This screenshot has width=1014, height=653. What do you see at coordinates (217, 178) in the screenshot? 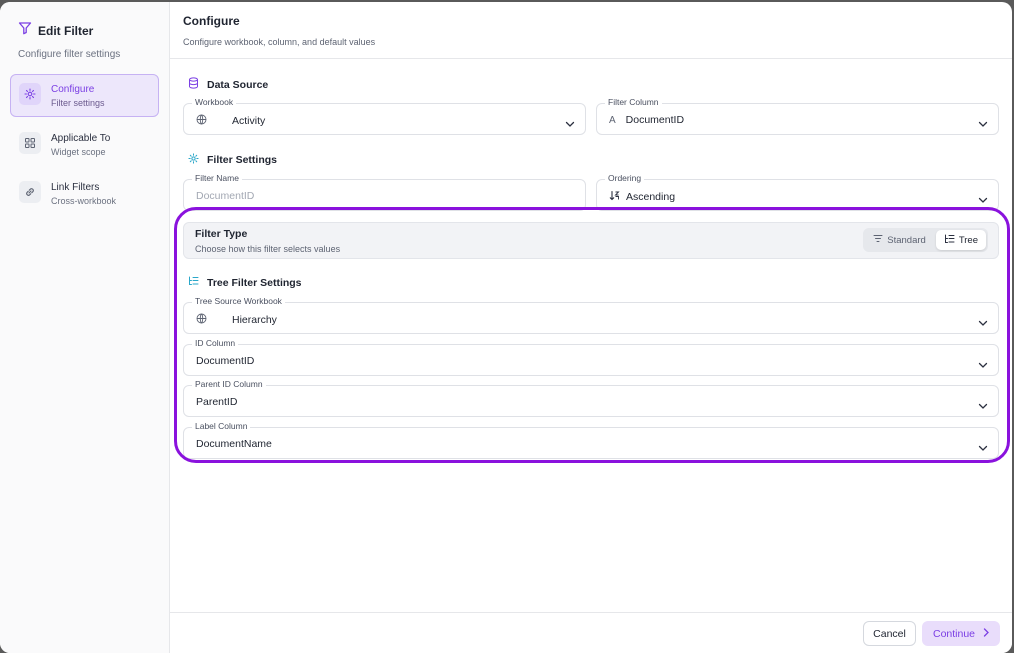
I see `field-label: Filter Name` at bounding box center [217, 178].